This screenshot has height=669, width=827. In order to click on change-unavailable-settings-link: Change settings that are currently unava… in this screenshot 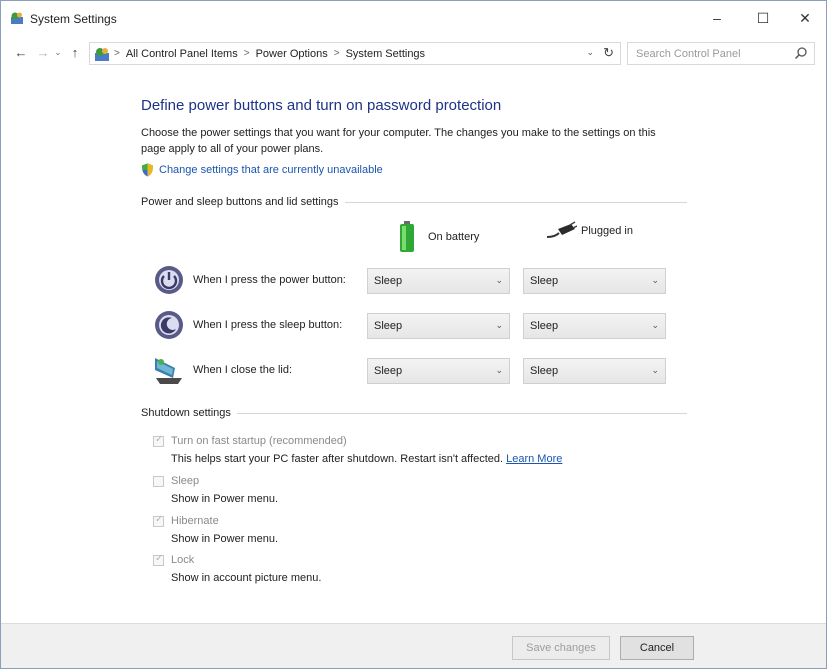, I will do `click(262, 170)`.